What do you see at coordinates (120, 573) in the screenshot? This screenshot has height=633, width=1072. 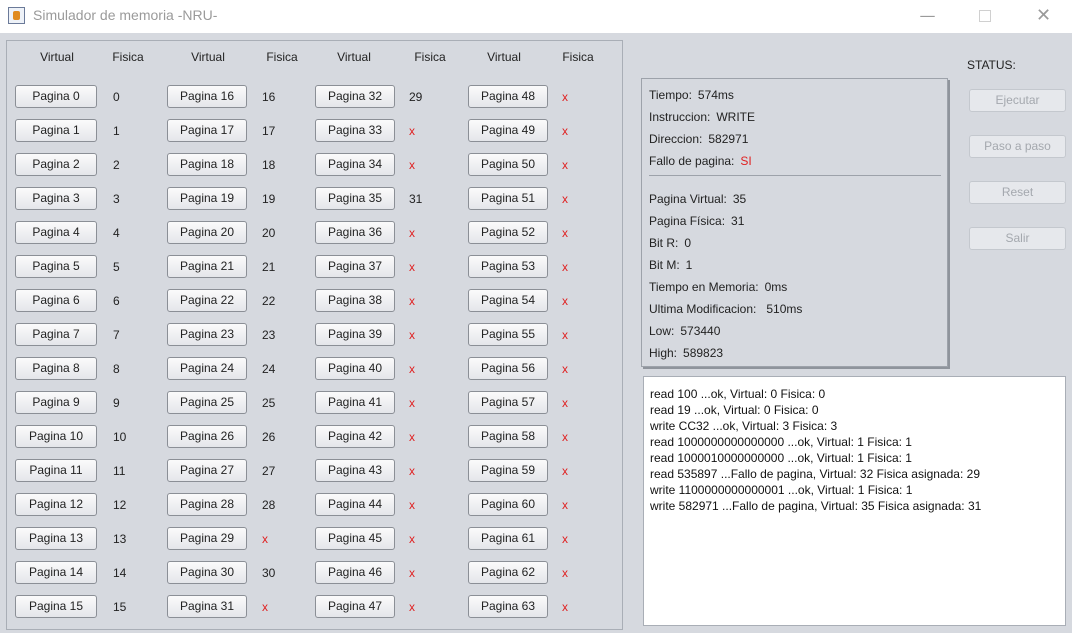 I see `physical-frame-value: 14` at bounding box center [120, 573].